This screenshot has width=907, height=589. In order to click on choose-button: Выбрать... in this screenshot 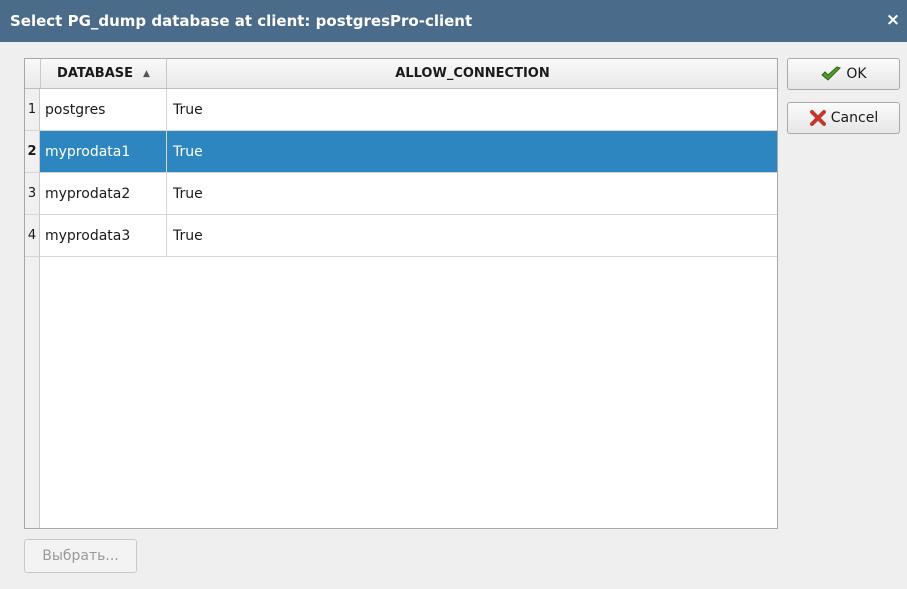, I will do `click(80, 556)`.